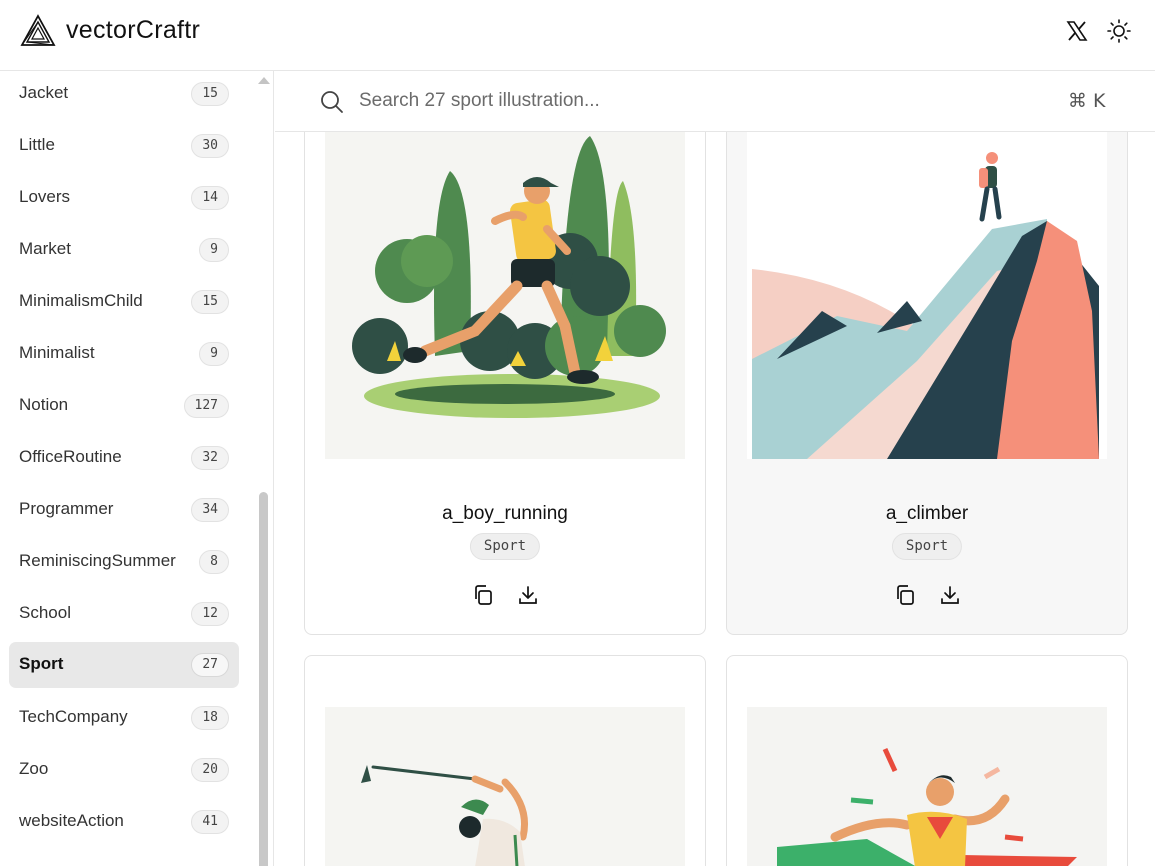  Describe the element at coordinates (577, 35) in the screenshot. I see `app-header: vectorCraftr` at that location.